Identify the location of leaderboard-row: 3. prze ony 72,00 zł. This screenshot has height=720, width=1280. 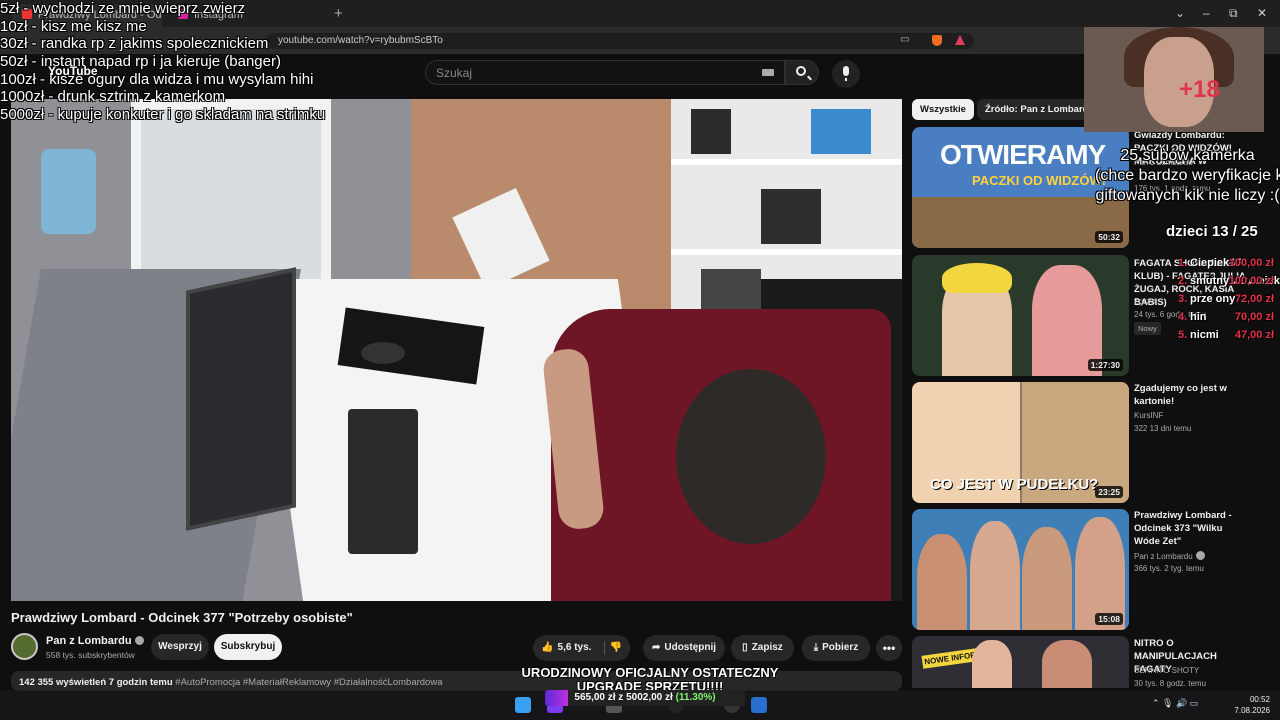
(1226, 299).